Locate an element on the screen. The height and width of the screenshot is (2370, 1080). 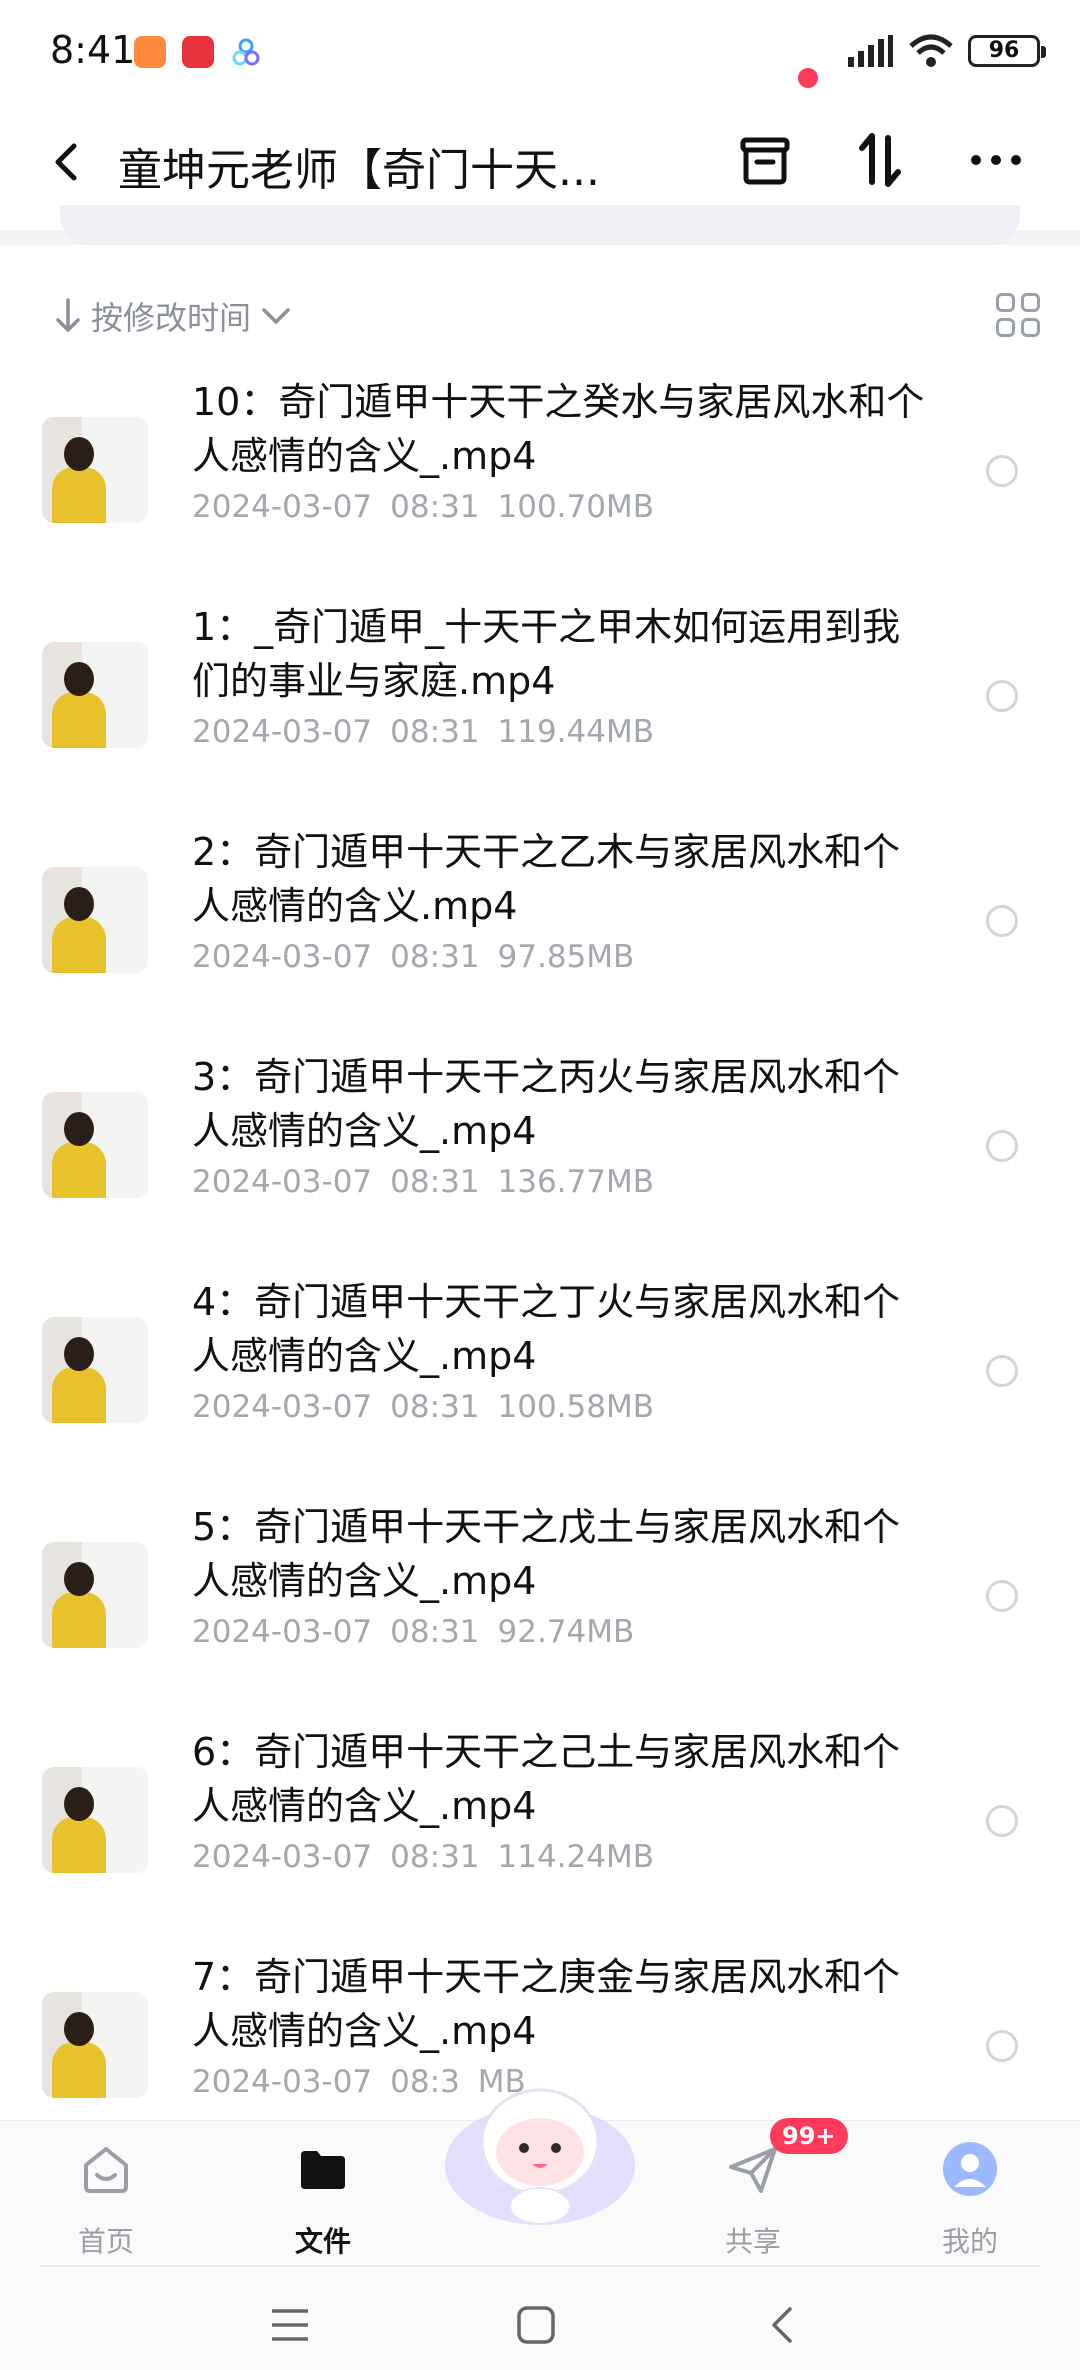
sort-control: 按修改时间 is located at coordinates (173, 316).